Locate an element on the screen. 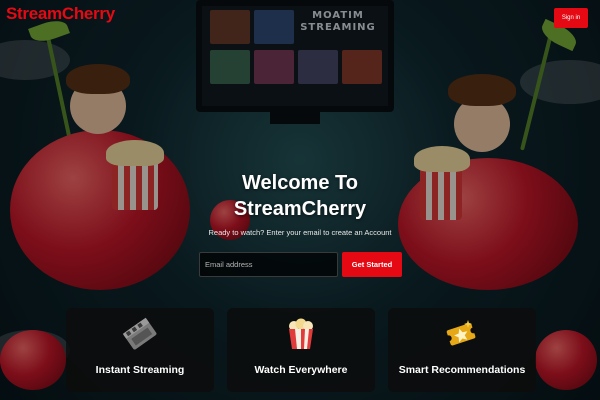 This screenshot has height=400, width=600. hero-title-line2: StreamCherry is located at coordinates (300, 209).